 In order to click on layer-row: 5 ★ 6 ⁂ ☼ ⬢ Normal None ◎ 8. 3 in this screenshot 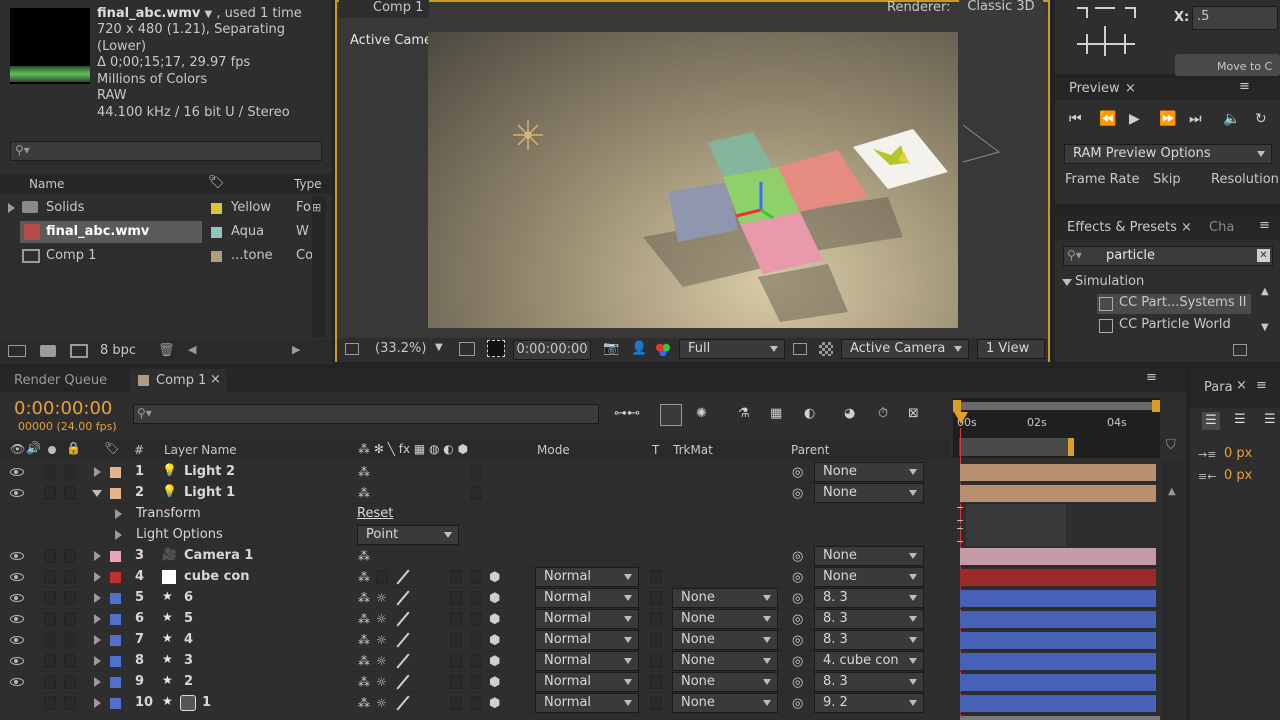, I will do `click(580, 598)`.